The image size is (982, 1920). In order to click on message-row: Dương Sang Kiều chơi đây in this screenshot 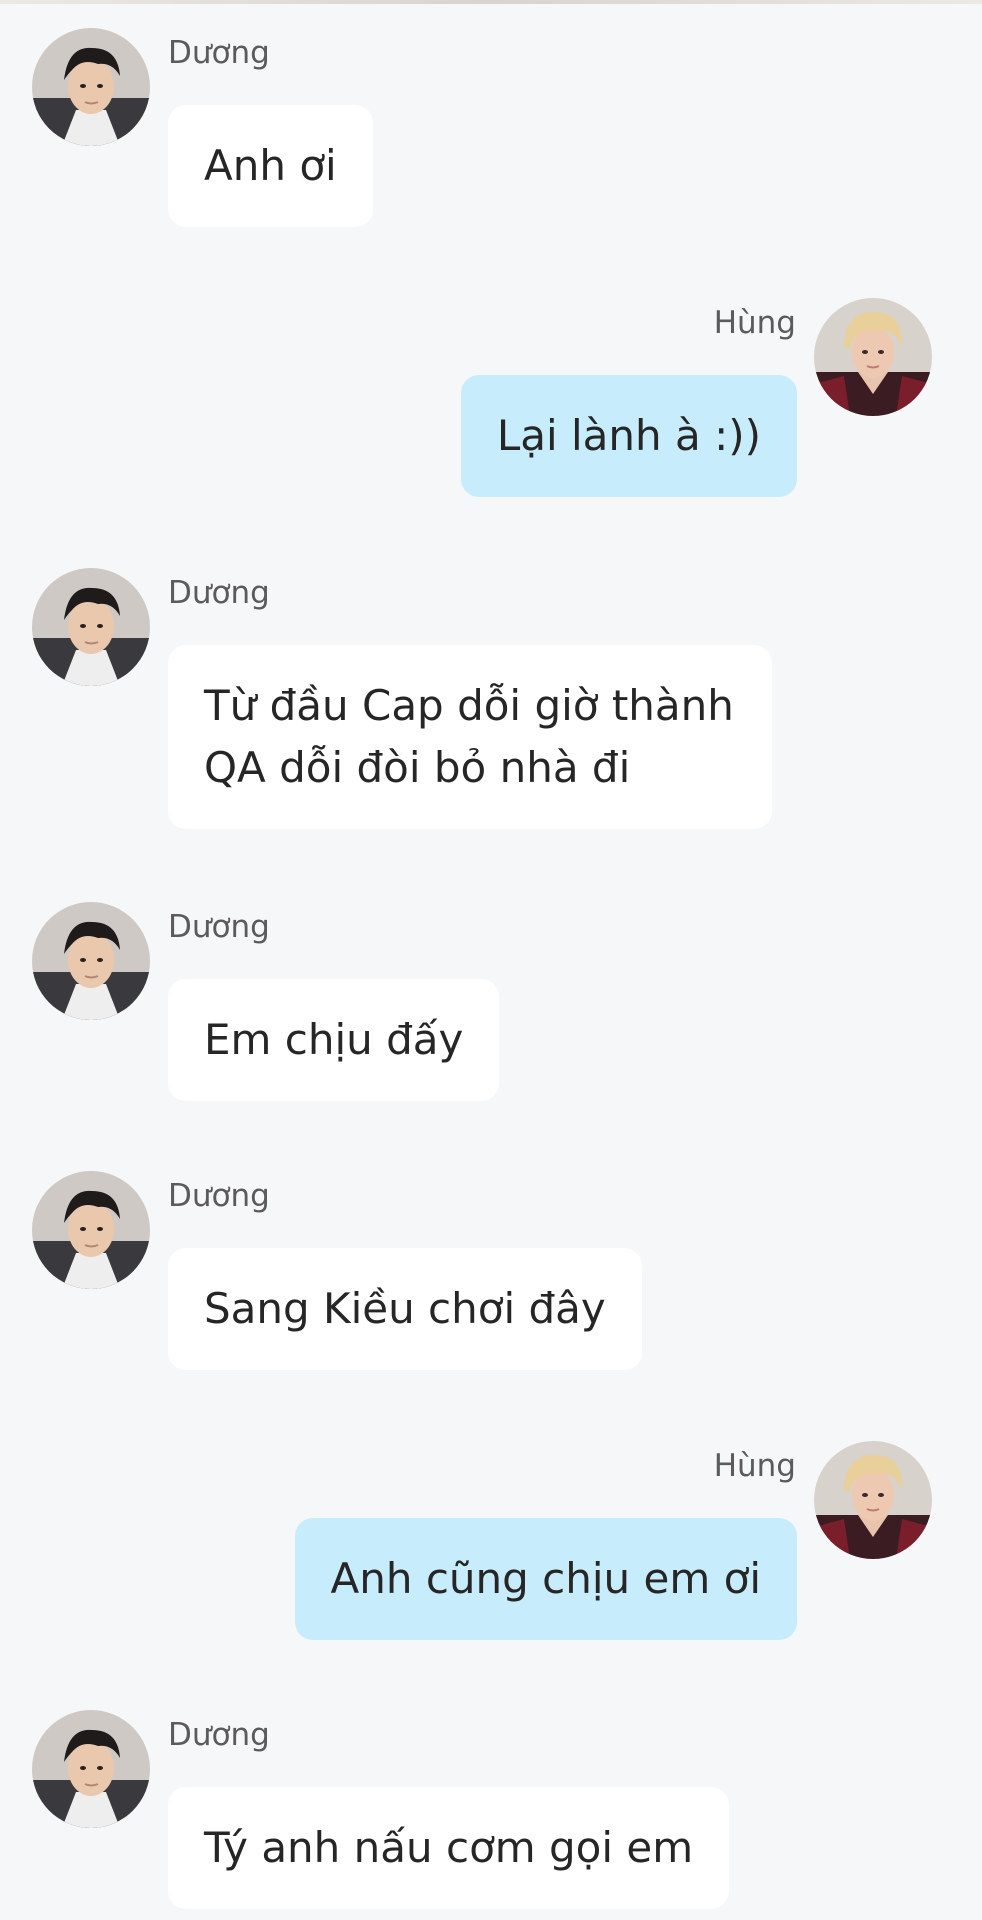, I will do `click(491, 1256)`.